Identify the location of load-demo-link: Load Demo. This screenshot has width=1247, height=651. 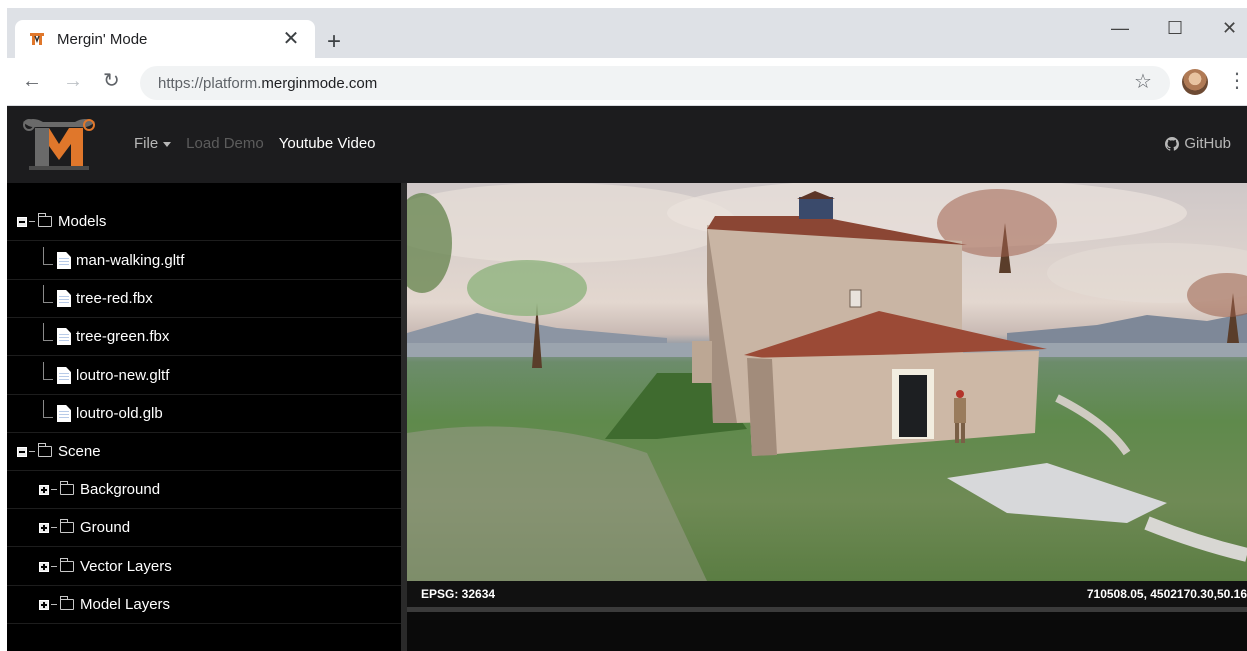
(225, 143).